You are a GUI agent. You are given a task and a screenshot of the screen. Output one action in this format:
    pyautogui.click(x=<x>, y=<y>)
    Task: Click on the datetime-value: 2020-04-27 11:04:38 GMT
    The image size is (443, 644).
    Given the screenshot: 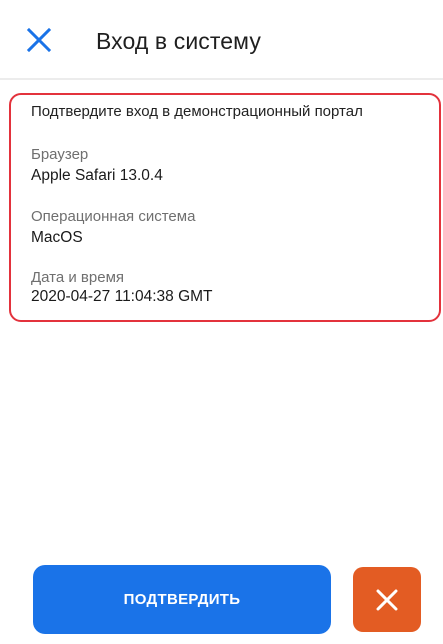 What is the action you would take?
    pyautogui.click(x=122, y=296)
    